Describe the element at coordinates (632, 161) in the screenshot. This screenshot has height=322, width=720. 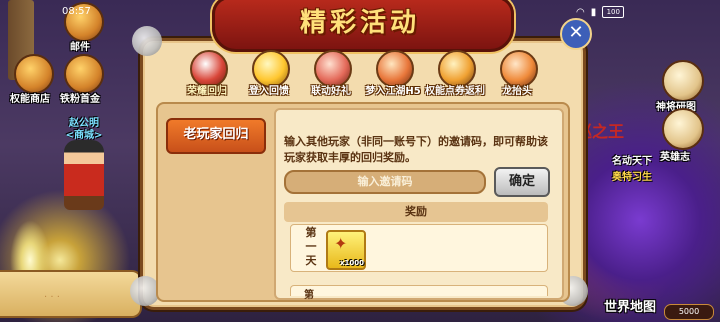
I see `boss-name: 名动天下` at that location.